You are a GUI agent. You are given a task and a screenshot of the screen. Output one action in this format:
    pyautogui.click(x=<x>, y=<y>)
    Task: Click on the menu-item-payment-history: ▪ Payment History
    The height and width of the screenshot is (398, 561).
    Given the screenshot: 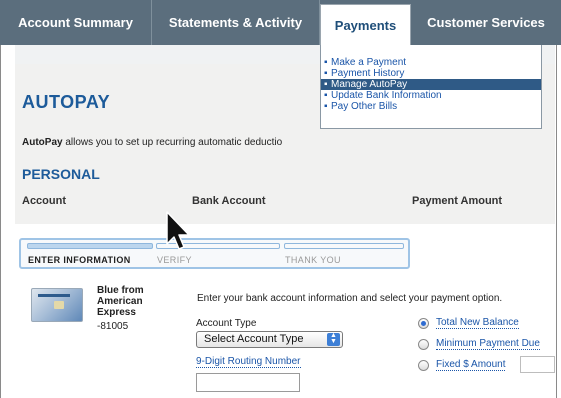 What is the action you would take?
    pyautogui.click(x=431, y=73)
    